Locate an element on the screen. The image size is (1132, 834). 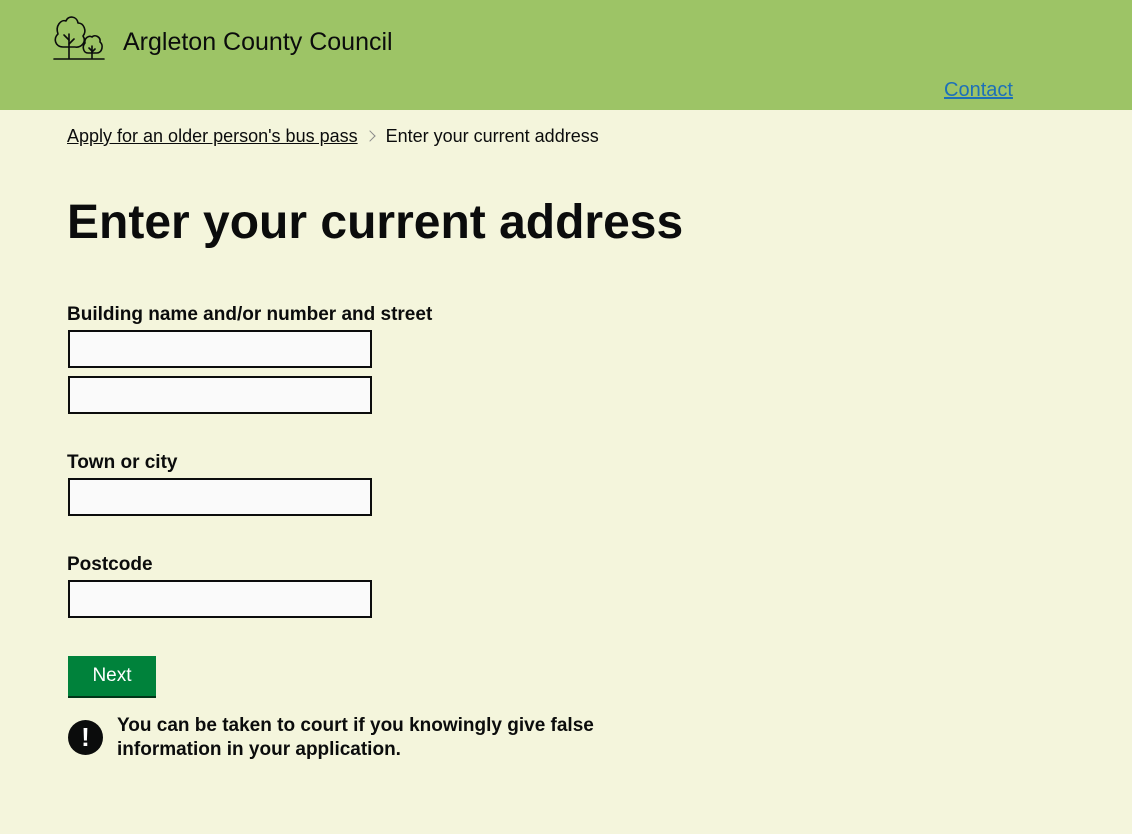
page-title: Enter your current address is located at coordinates (375, 222).